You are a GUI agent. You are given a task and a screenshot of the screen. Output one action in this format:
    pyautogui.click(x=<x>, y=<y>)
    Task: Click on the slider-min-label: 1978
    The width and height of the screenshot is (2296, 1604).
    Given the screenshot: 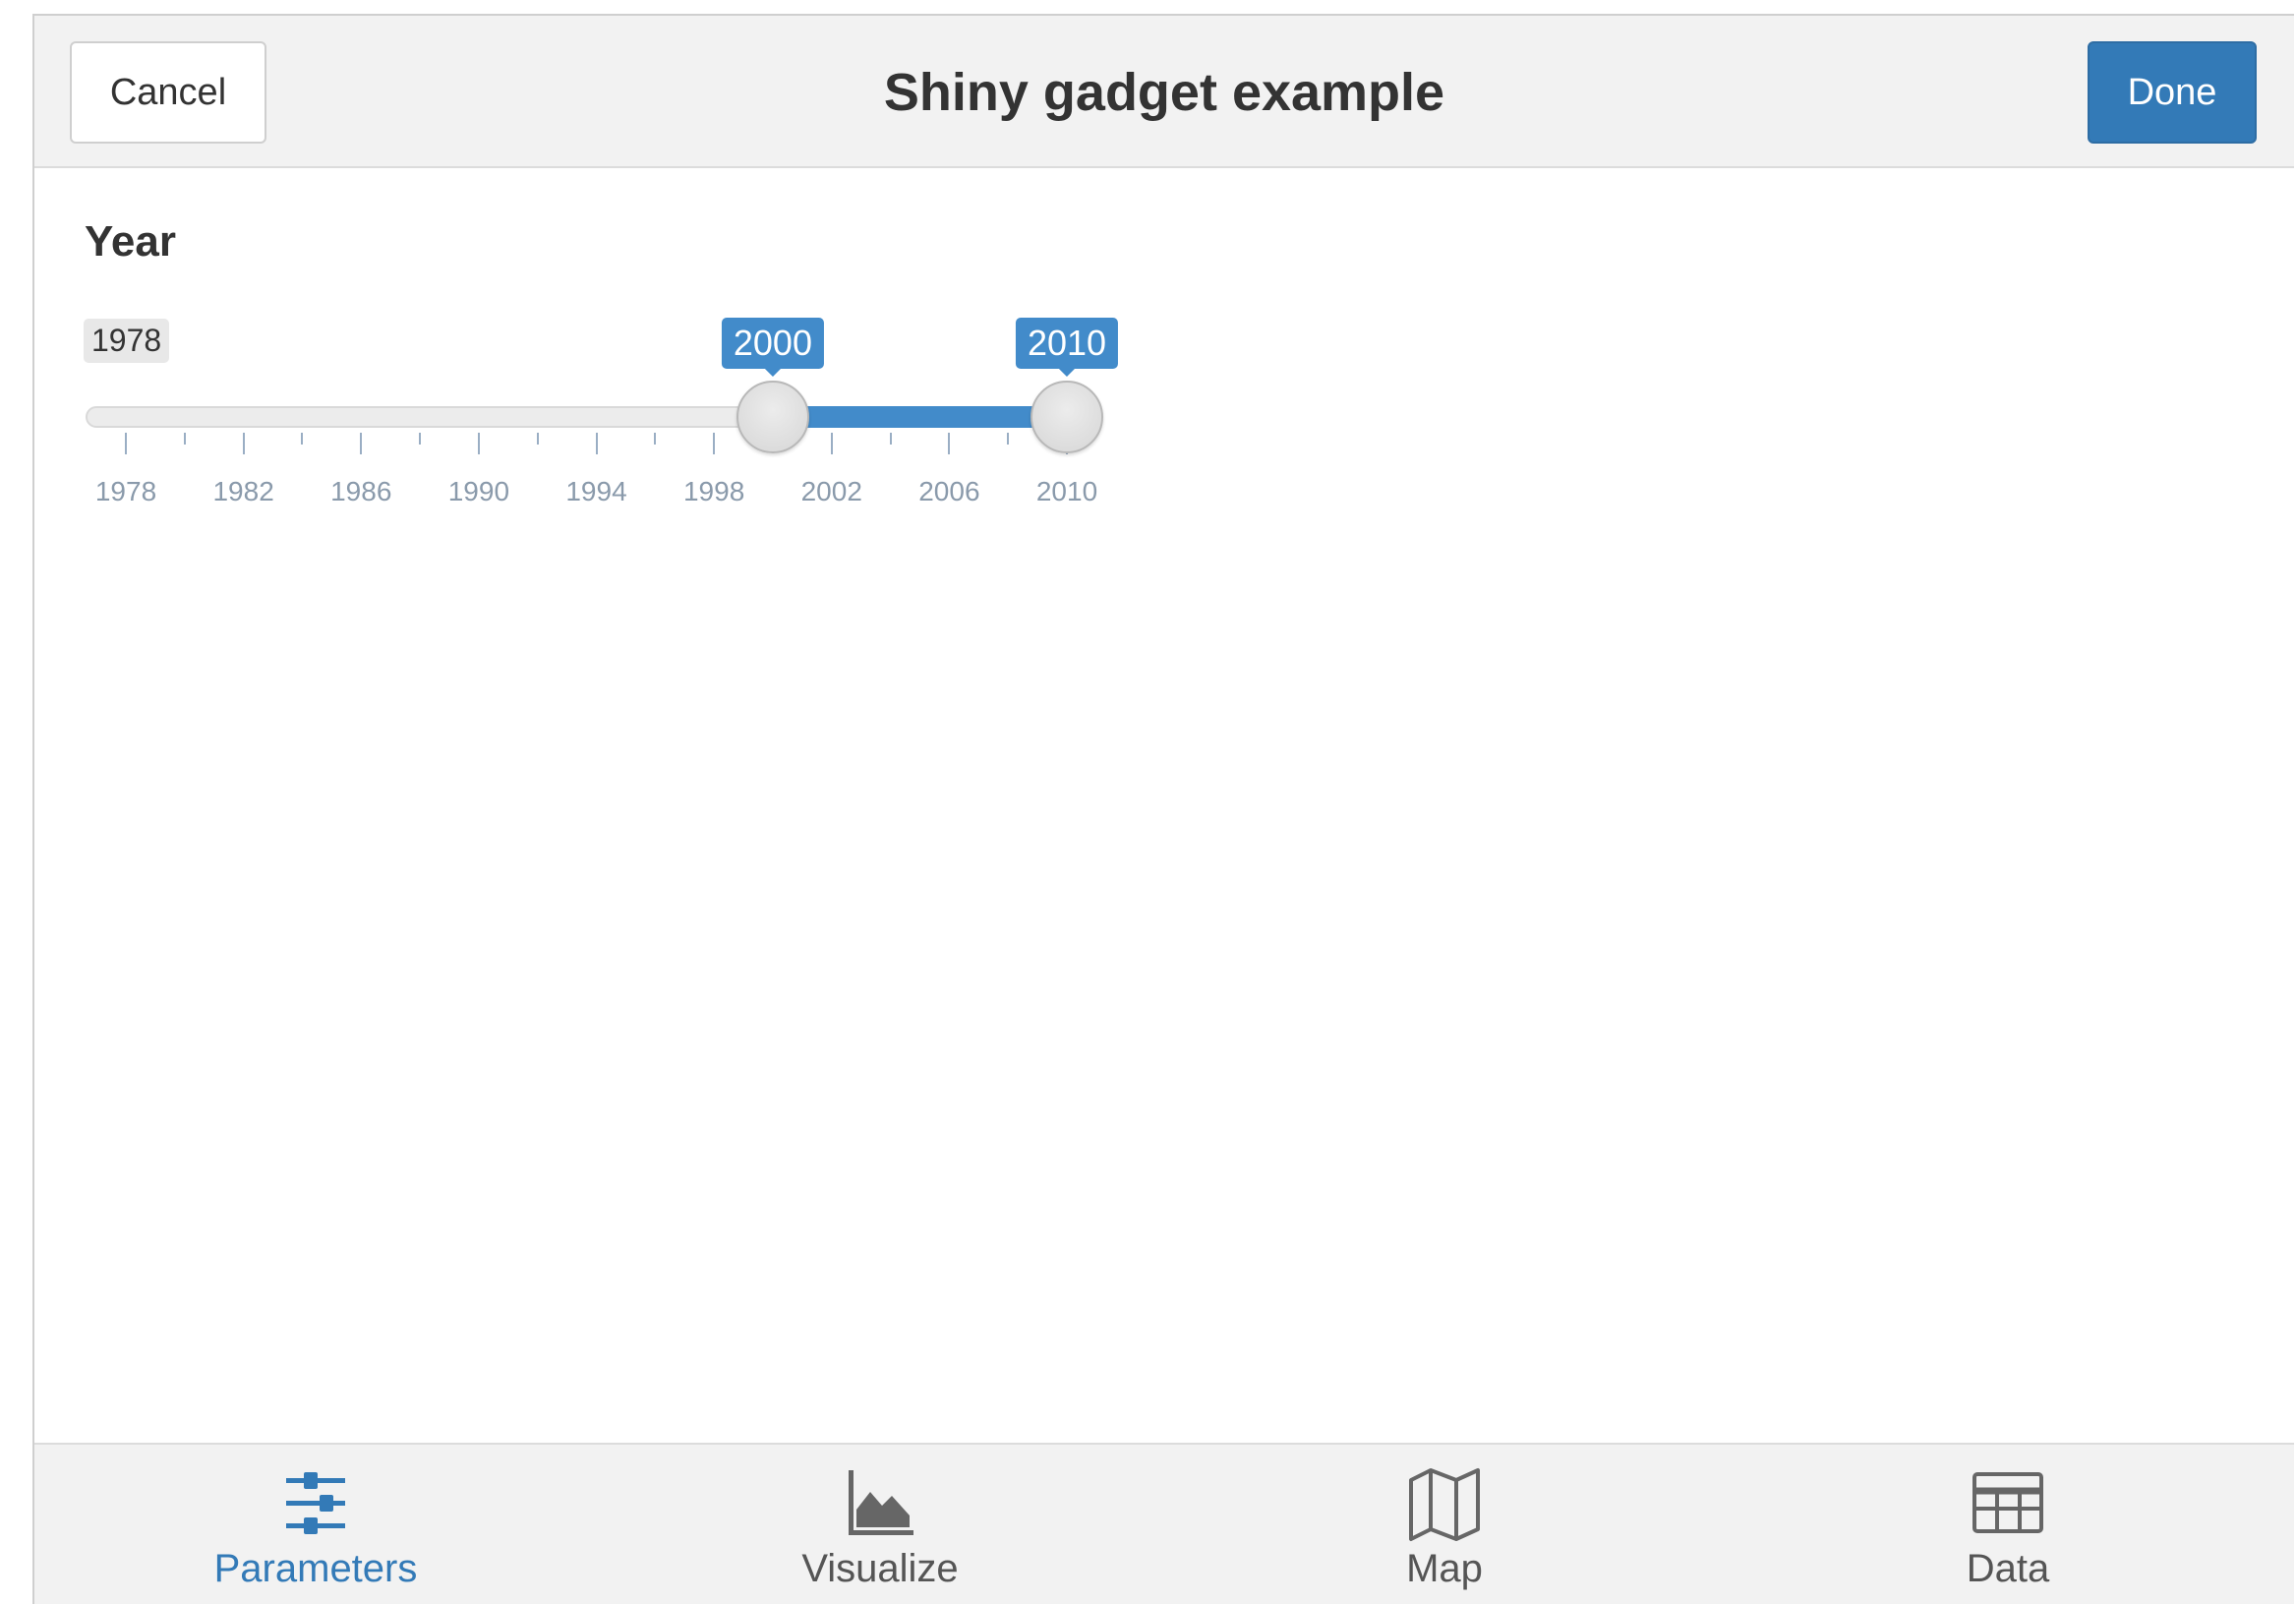 What is the action you would take?
    pyautogui.click(x=127, y=341)
    